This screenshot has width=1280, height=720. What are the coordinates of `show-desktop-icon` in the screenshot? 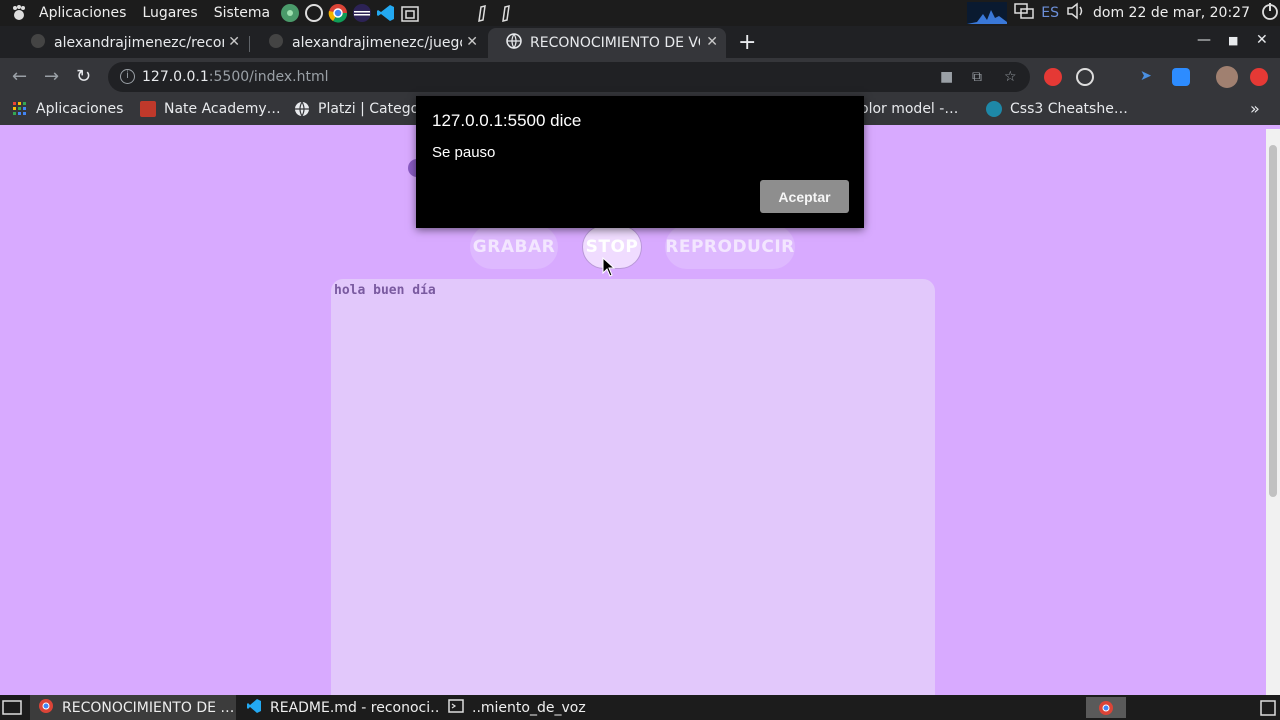 It's located at (12, 709).